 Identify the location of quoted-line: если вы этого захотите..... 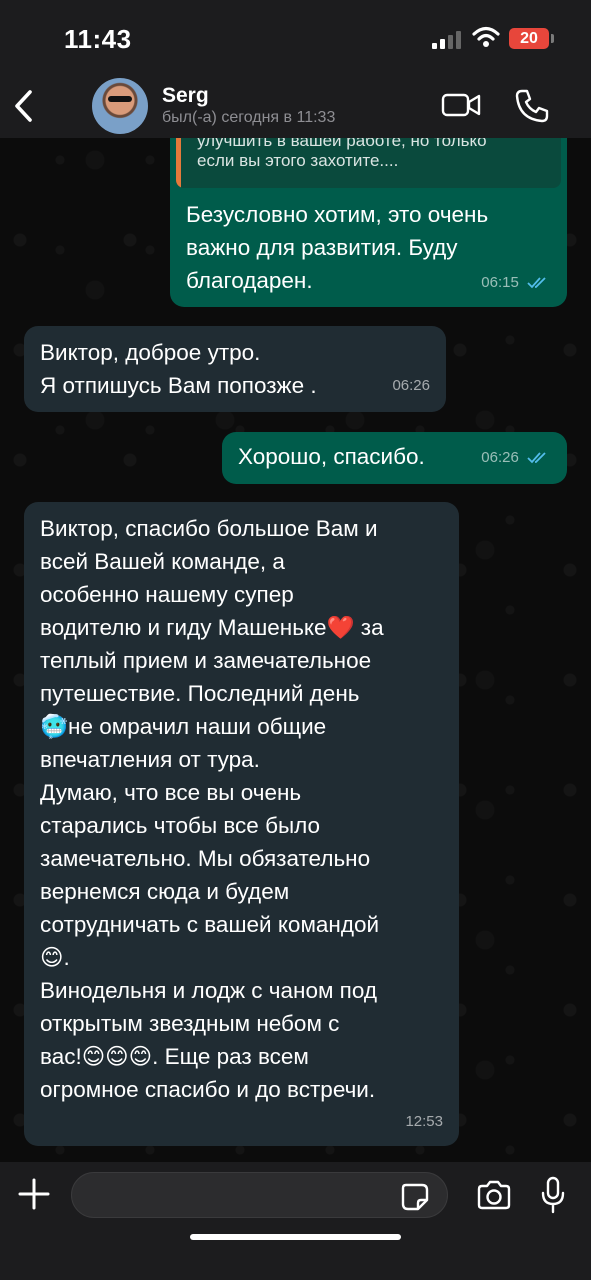
(298, 160).